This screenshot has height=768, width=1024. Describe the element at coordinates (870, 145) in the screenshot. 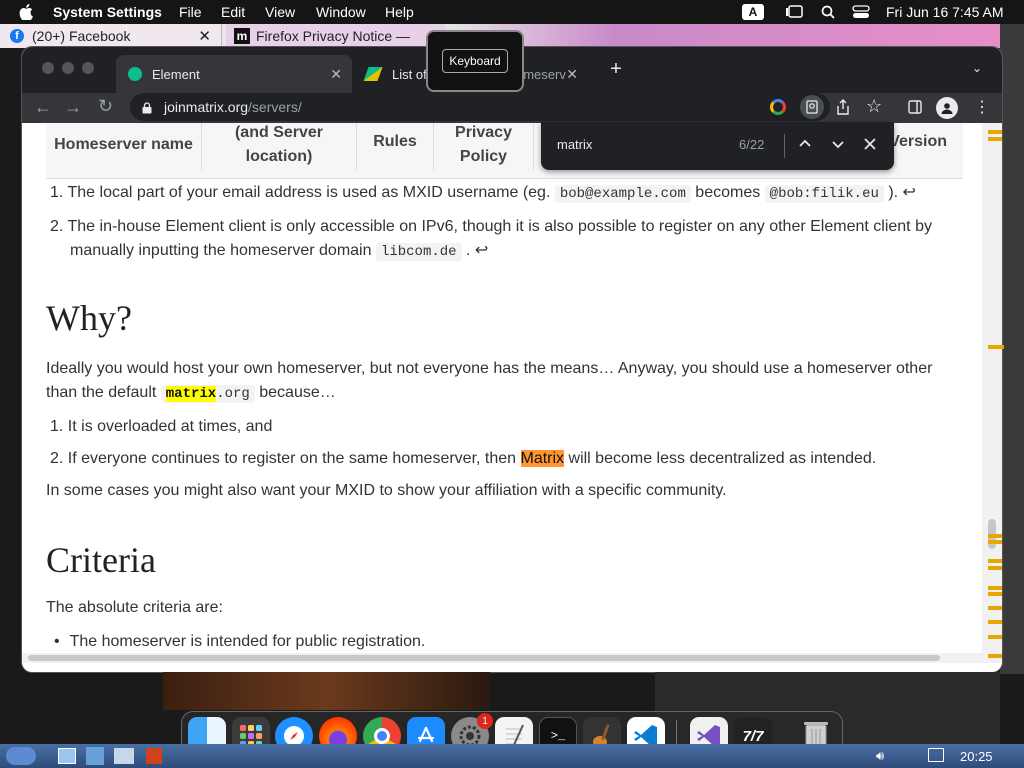

I see `find-close-icon` at that location.